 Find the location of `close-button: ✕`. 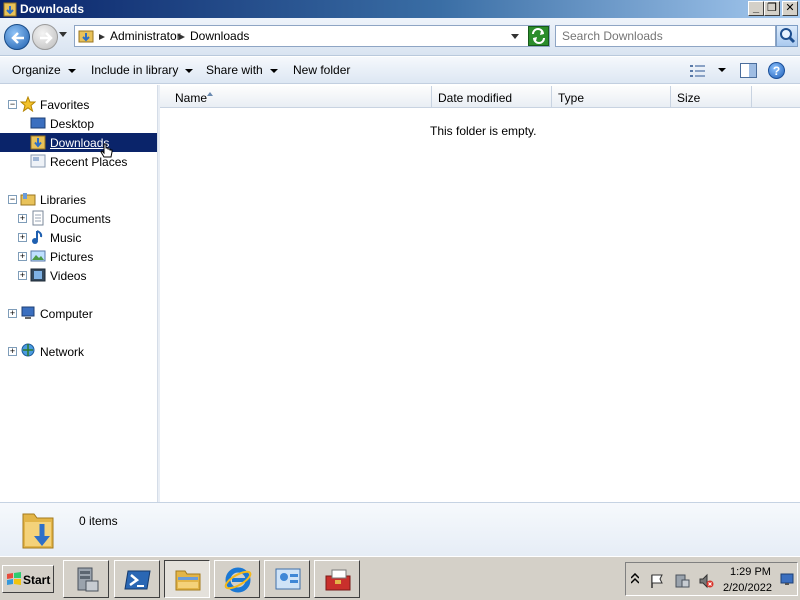

close-button: ✕ is located at coordinates (790, 8).